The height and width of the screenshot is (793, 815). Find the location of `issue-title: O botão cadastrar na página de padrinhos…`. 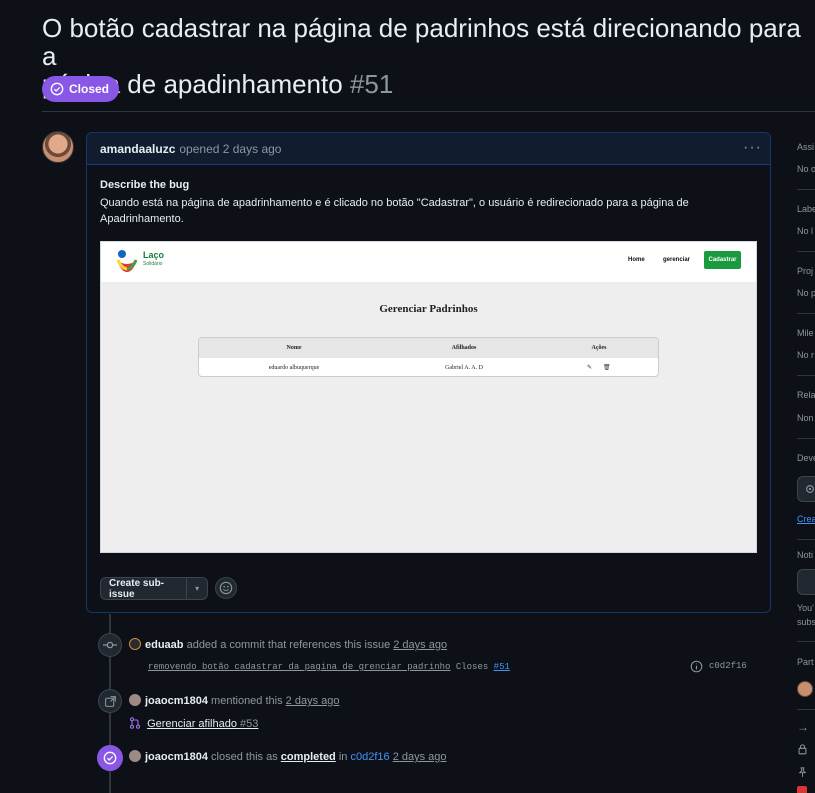

issue-title: O botão cadastrar na página de padrinhos… is located at coordinates (428, 56).